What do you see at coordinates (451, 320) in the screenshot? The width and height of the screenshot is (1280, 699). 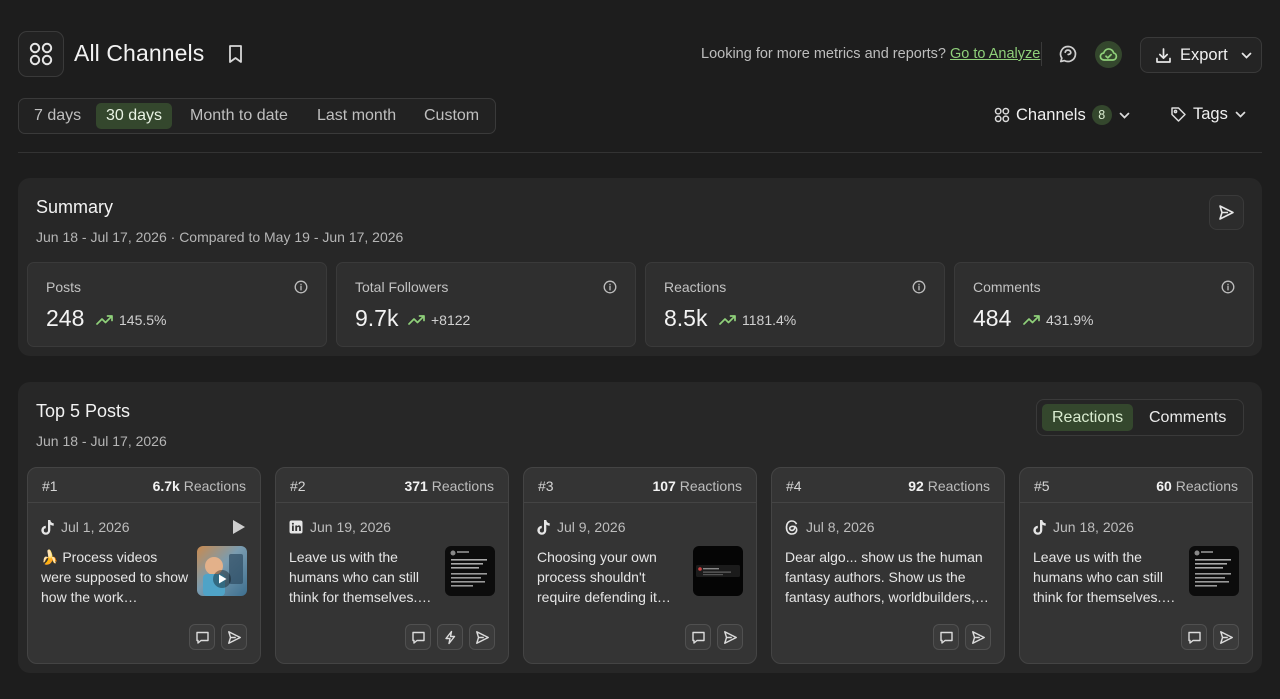 I see `metric-change: +8122` at bounding box center [451, 320].